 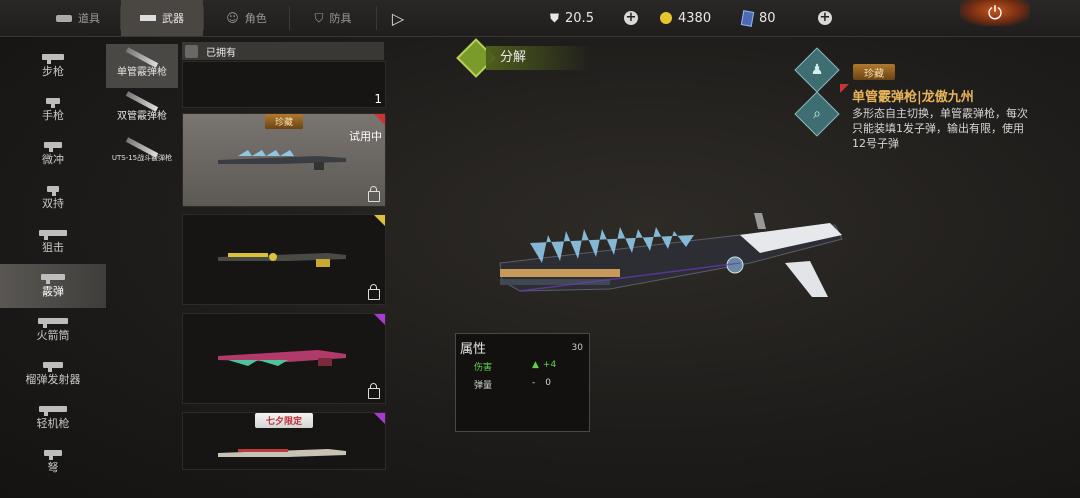 What do you see at coordinates (53, 71) in the screenshot?
I see `category-label: 步枪` at bounding box center [53, 71].